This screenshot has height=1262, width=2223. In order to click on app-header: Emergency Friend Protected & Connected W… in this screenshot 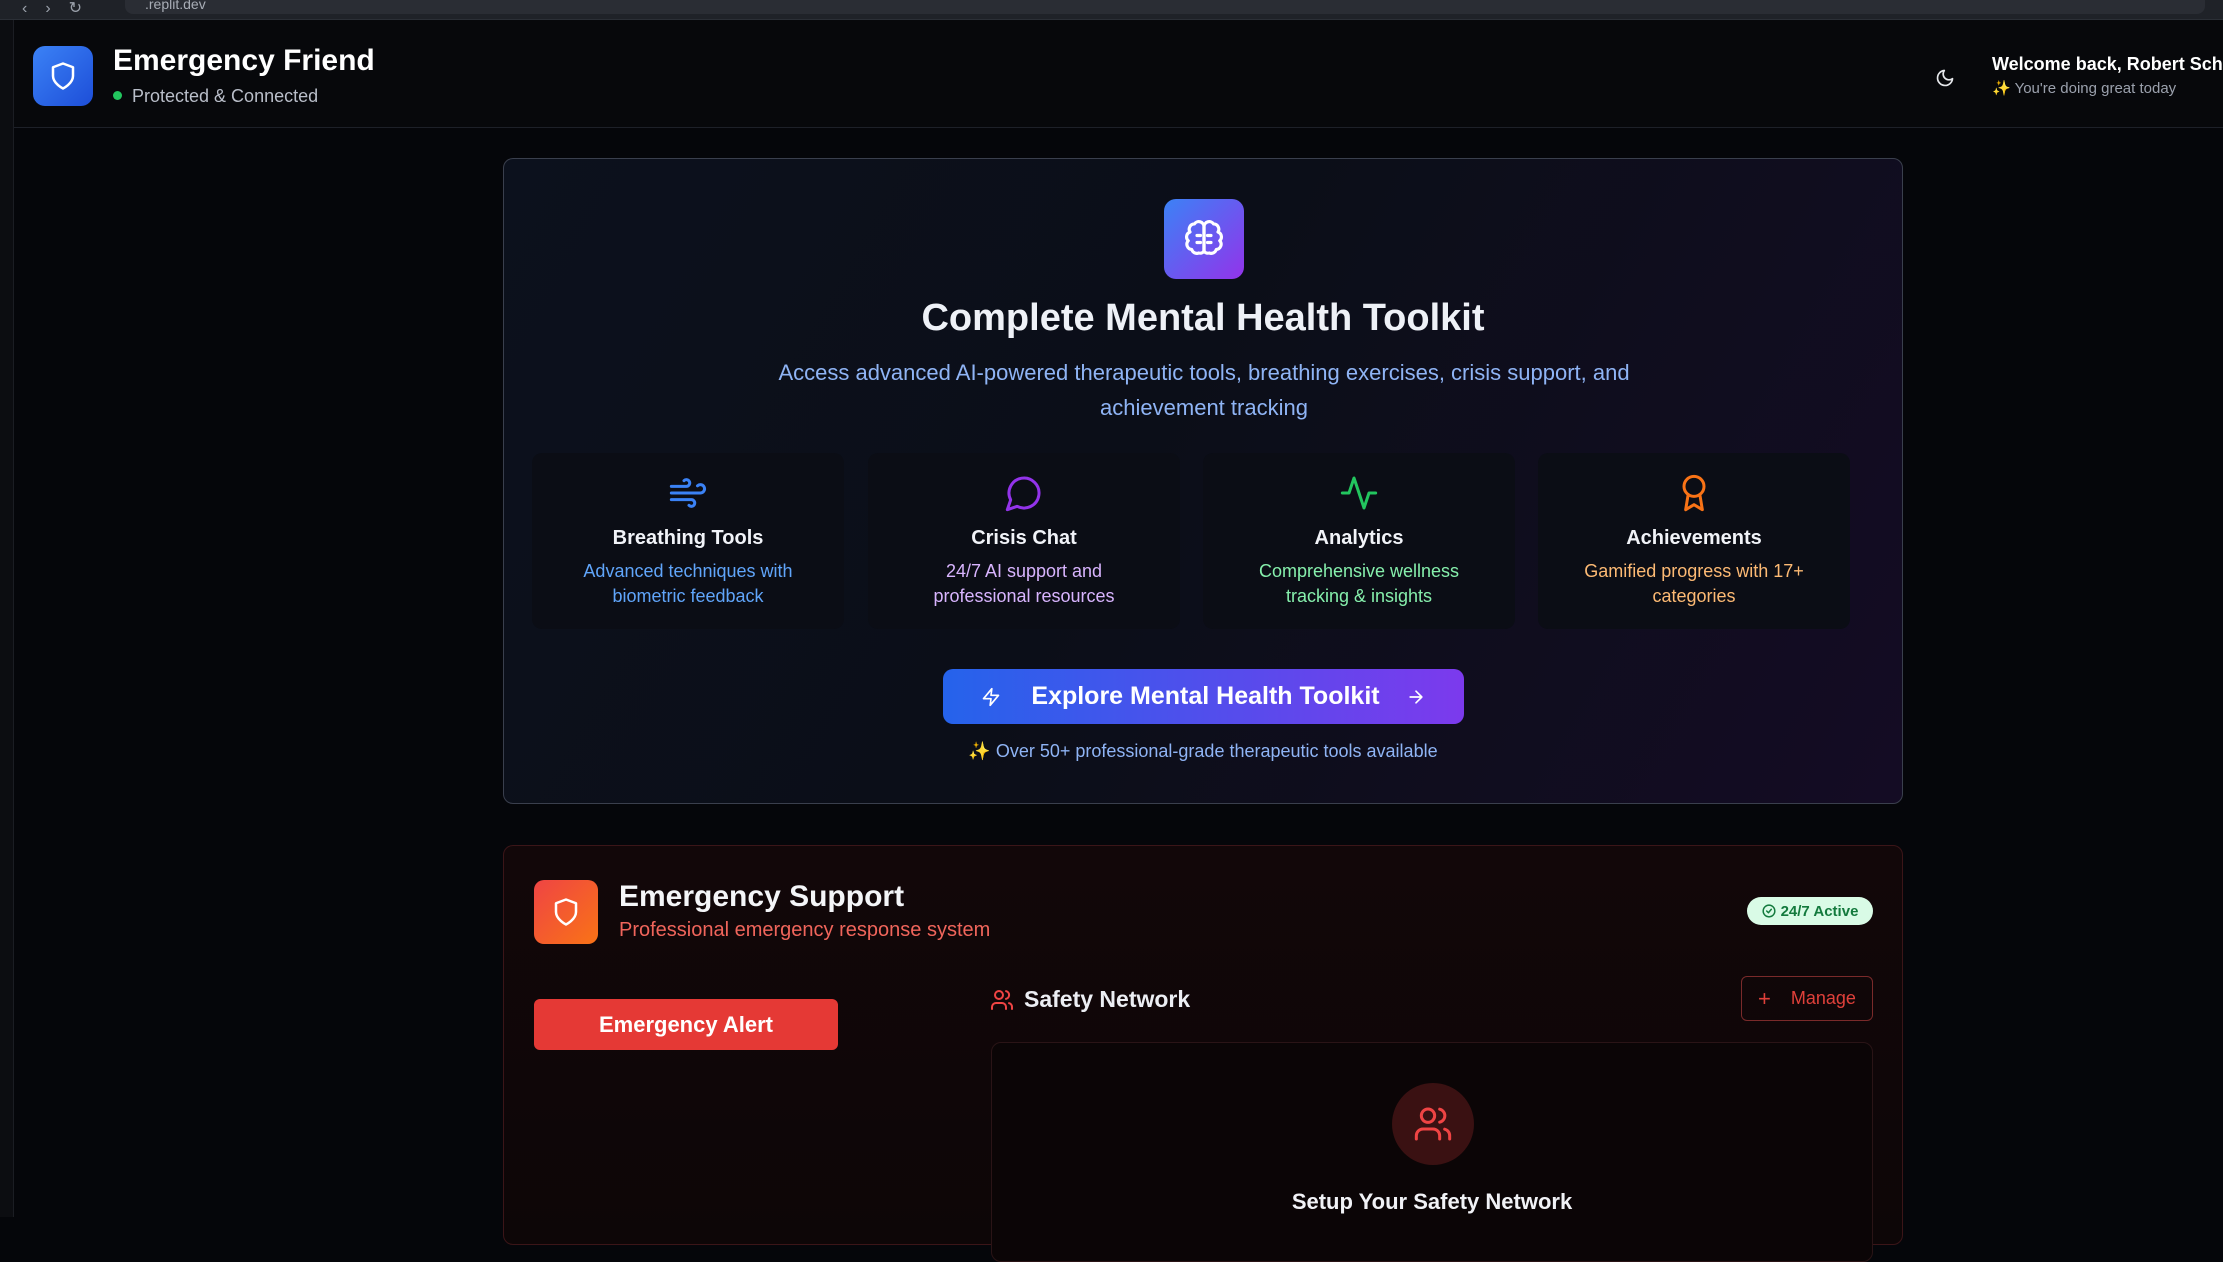, I will do `click(1118, 74)`.